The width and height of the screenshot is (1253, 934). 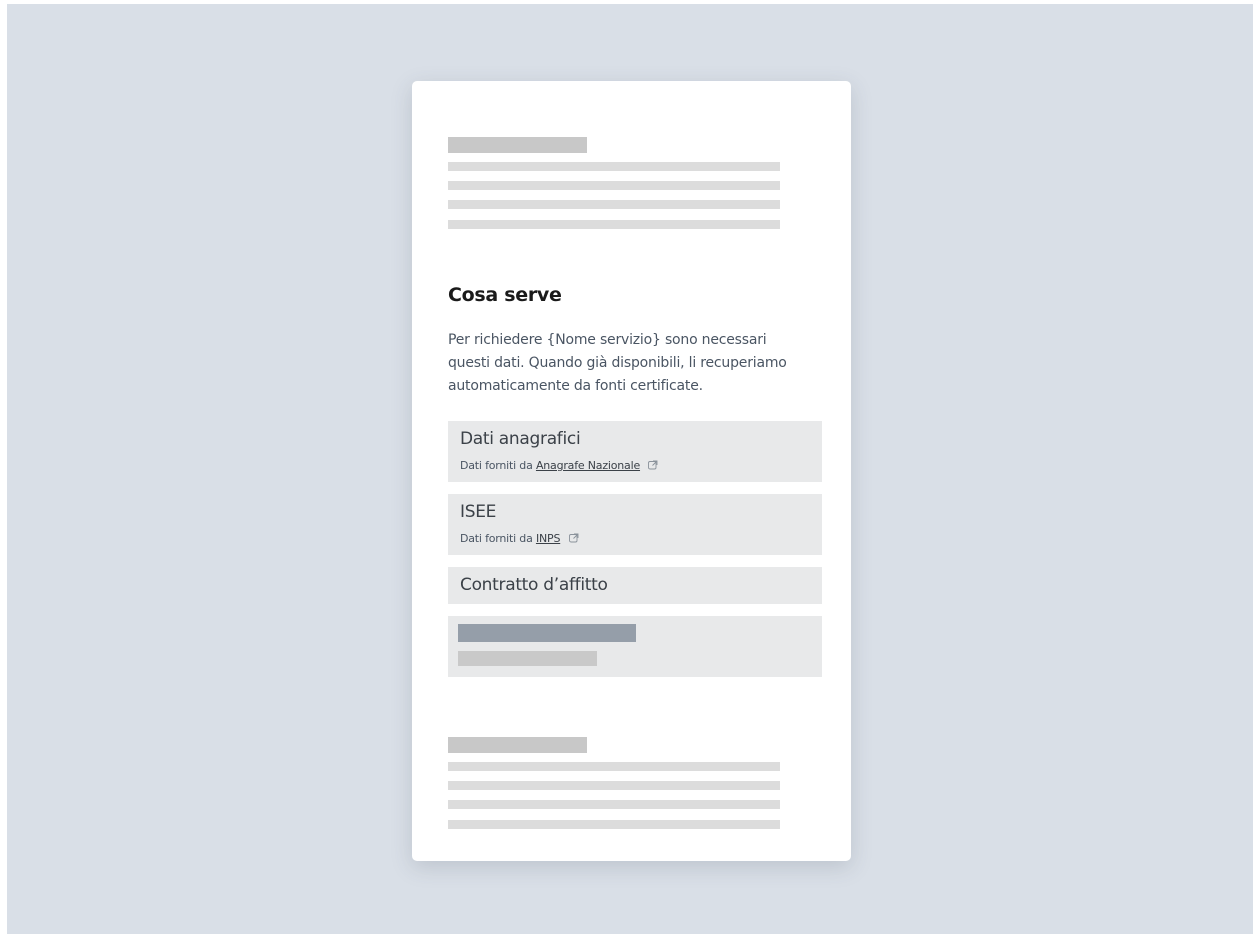 What do you see at coordinates (548, 538) in the screenshot?
I see `source-link-inps: INPS` at bounding box center [548, 538].